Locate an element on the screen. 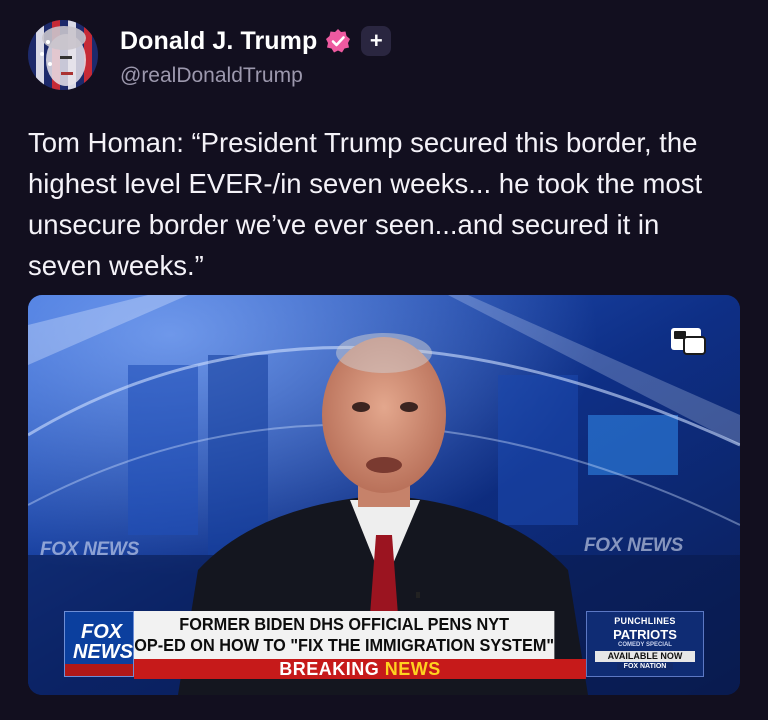 Image resolution: width=768 pixels, height=720 pixels. logo-line-2: NEWS is located at coordinates (103, 652).